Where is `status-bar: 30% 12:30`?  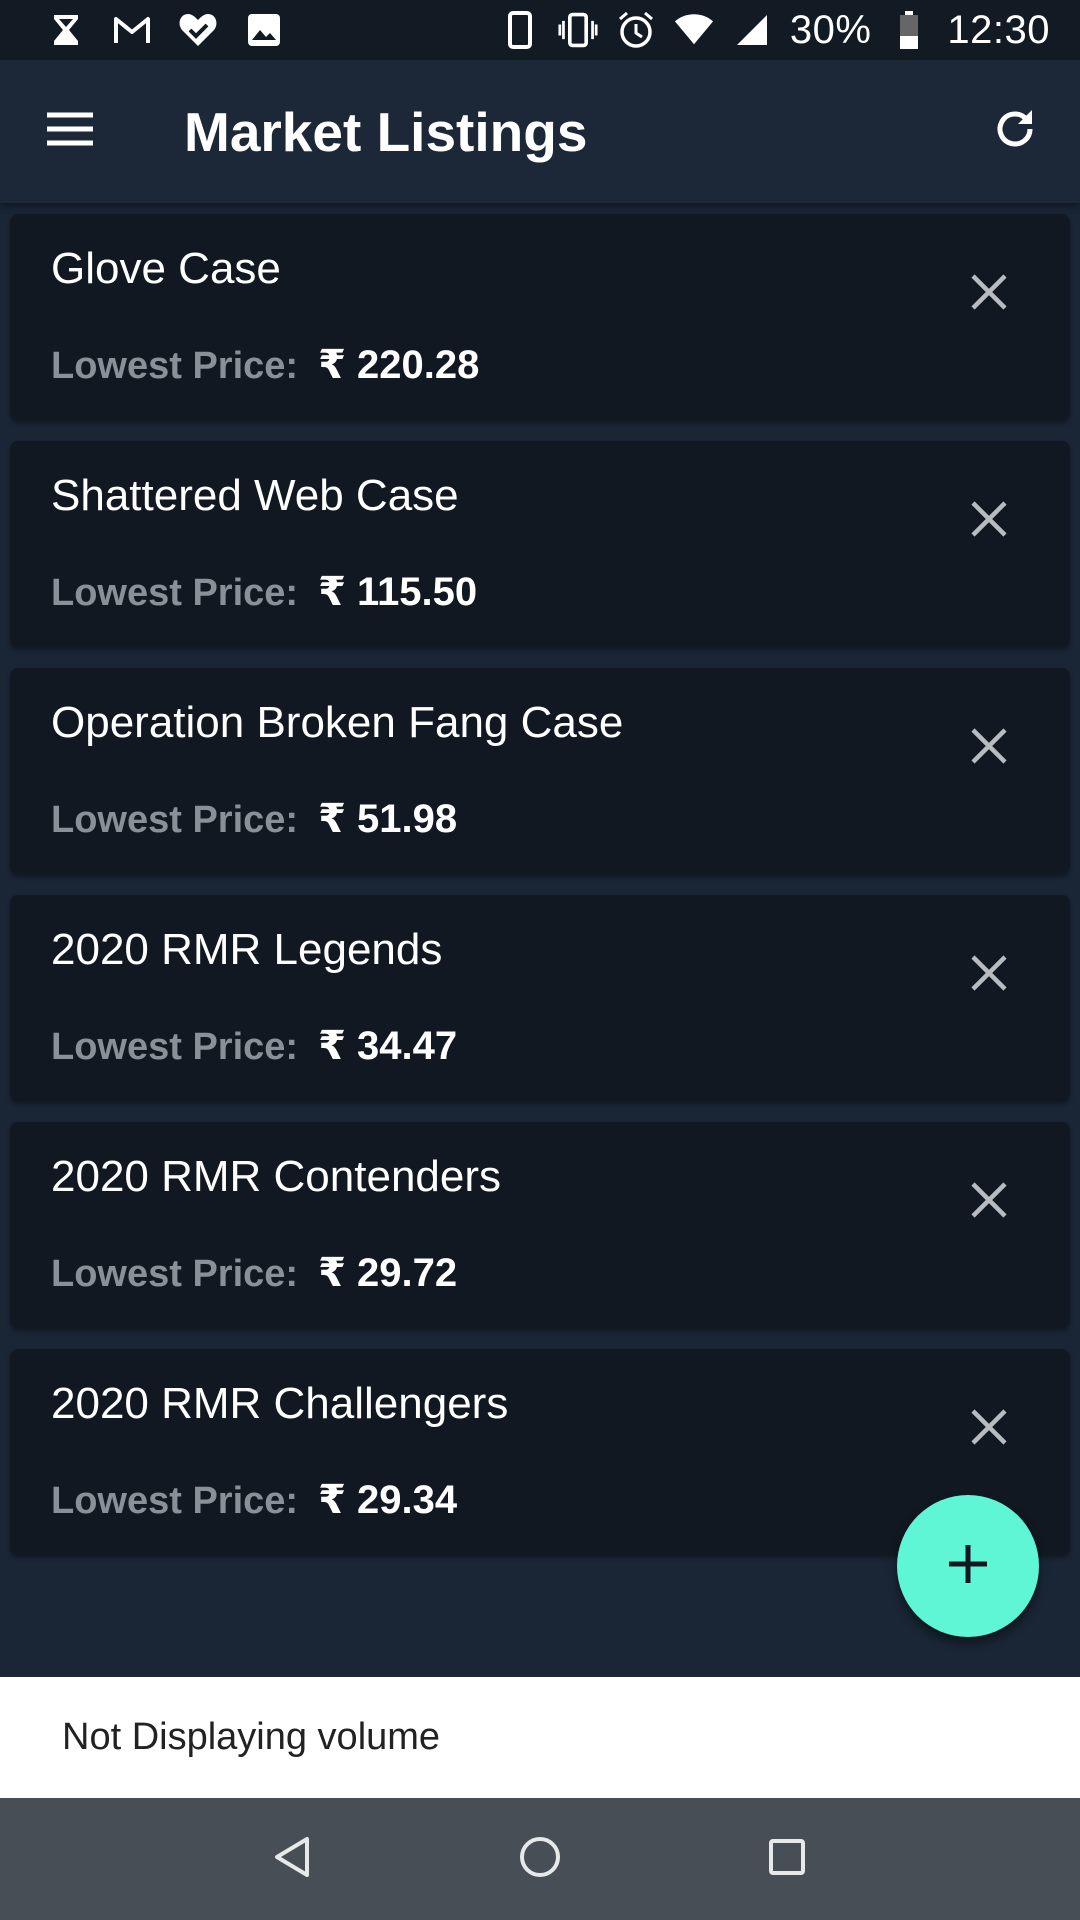 status-bar: 30% 12:30 is located at coordinates (540, 30).